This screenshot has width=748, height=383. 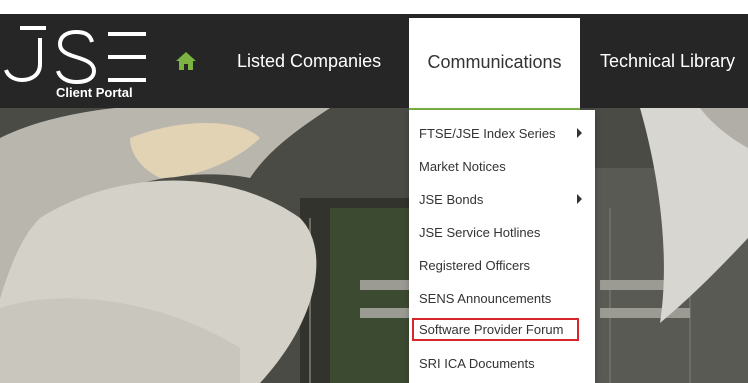 I want to click on menu-item-label: SRI ICA Documents, so click(x=477, y=363).